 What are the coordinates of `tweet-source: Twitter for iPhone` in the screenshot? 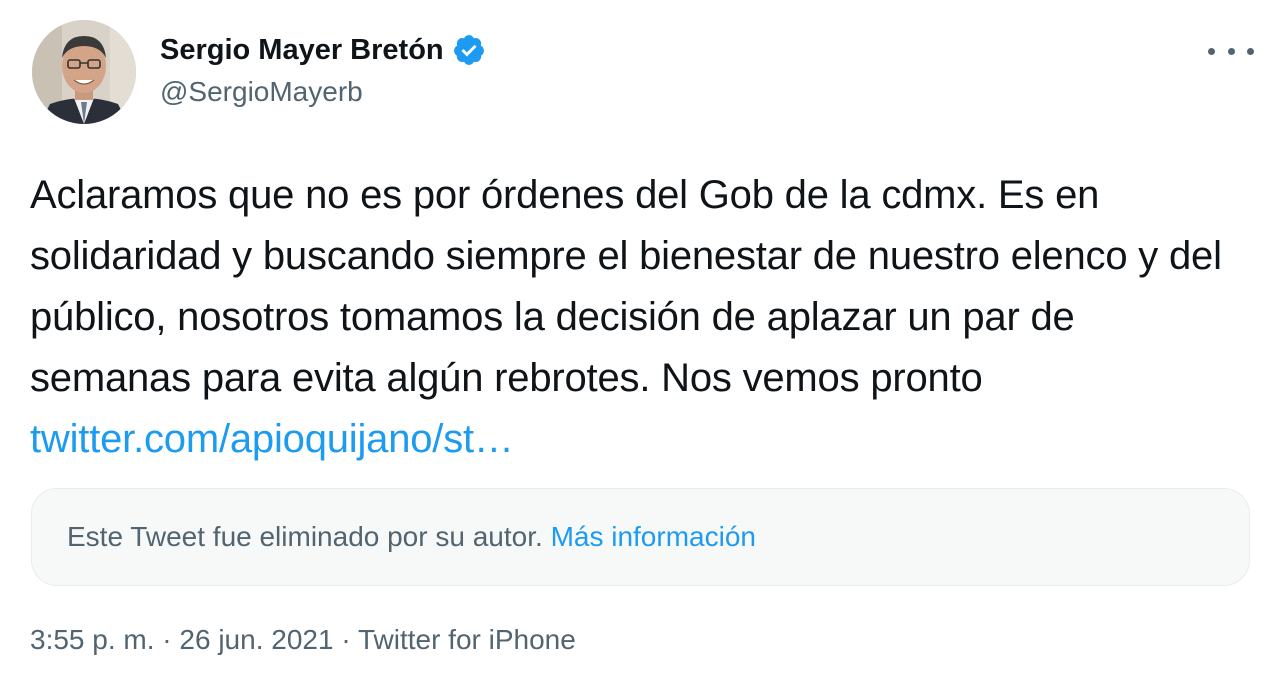 It's located at (467, 639).